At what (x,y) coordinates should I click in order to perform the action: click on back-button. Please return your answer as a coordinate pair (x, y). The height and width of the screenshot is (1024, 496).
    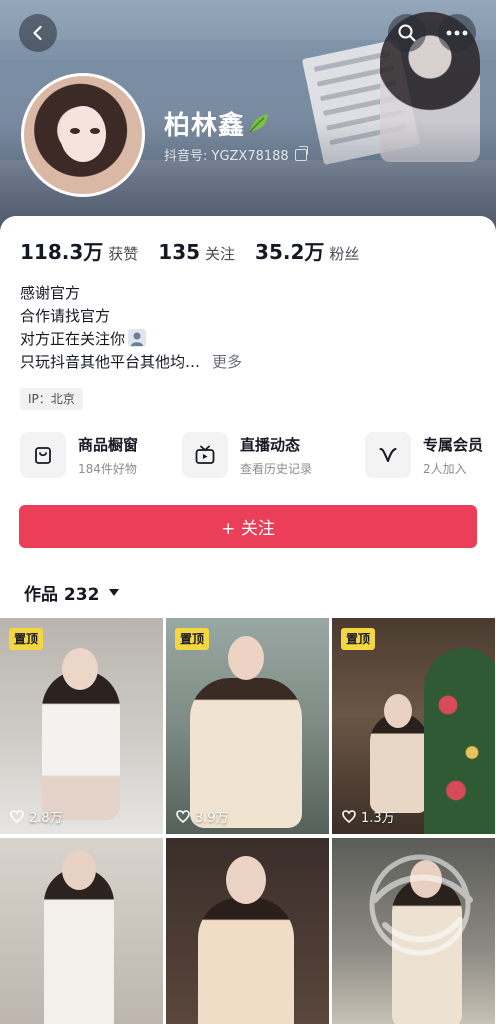
    Looking at the image, I should click on (38, 33).